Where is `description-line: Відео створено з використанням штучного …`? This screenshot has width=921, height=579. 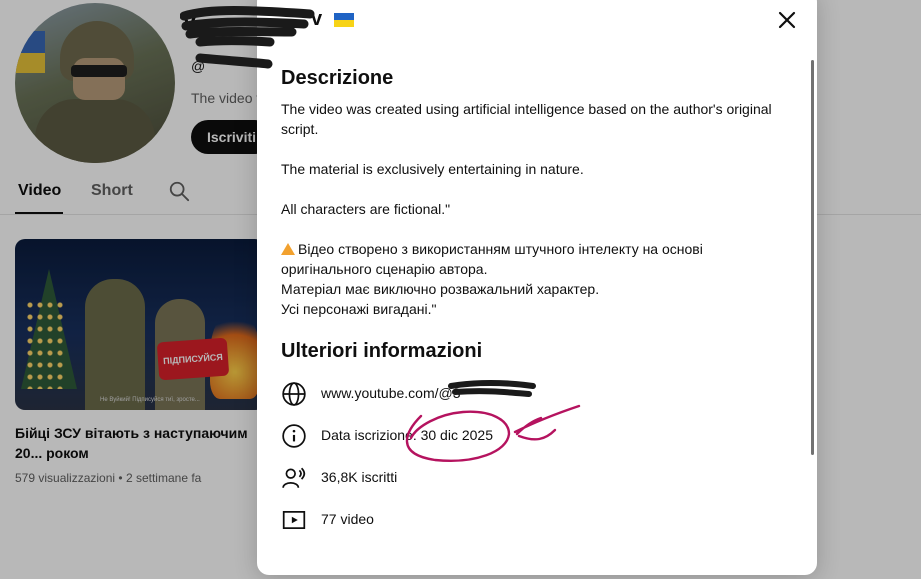
description-line: Відео створено з використанням штучного … is located at coordinates (500, 249).